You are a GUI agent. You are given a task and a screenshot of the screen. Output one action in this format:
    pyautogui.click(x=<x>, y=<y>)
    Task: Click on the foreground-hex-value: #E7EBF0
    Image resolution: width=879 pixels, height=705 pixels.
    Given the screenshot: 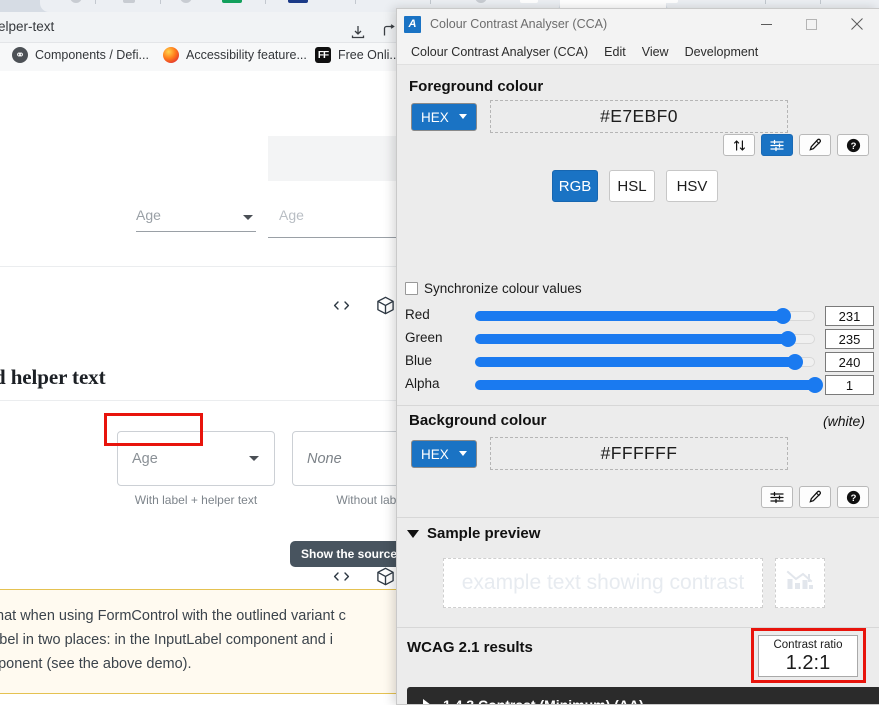 What is the action you would take?
    pyautogui.click(x=639, y=116)
    